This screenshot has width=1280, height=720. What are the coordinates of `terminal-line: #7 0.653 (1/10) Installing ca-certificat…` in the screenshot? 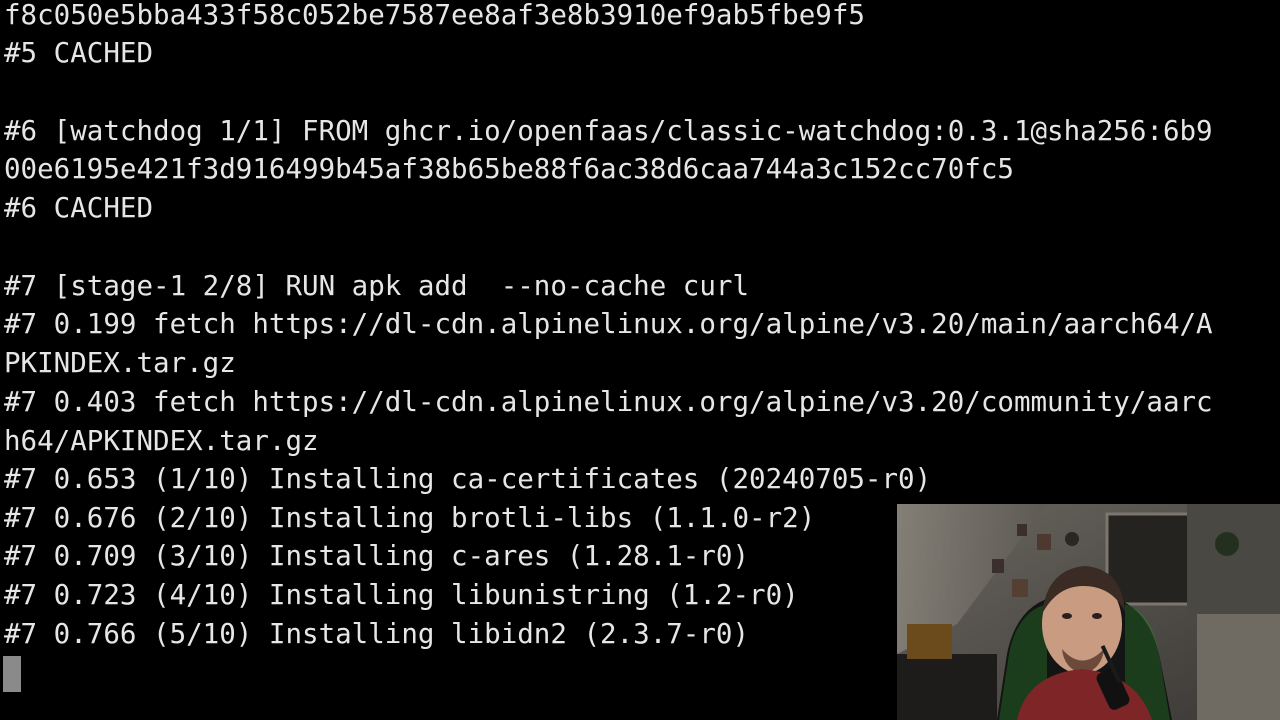 It's located at (468, 479).